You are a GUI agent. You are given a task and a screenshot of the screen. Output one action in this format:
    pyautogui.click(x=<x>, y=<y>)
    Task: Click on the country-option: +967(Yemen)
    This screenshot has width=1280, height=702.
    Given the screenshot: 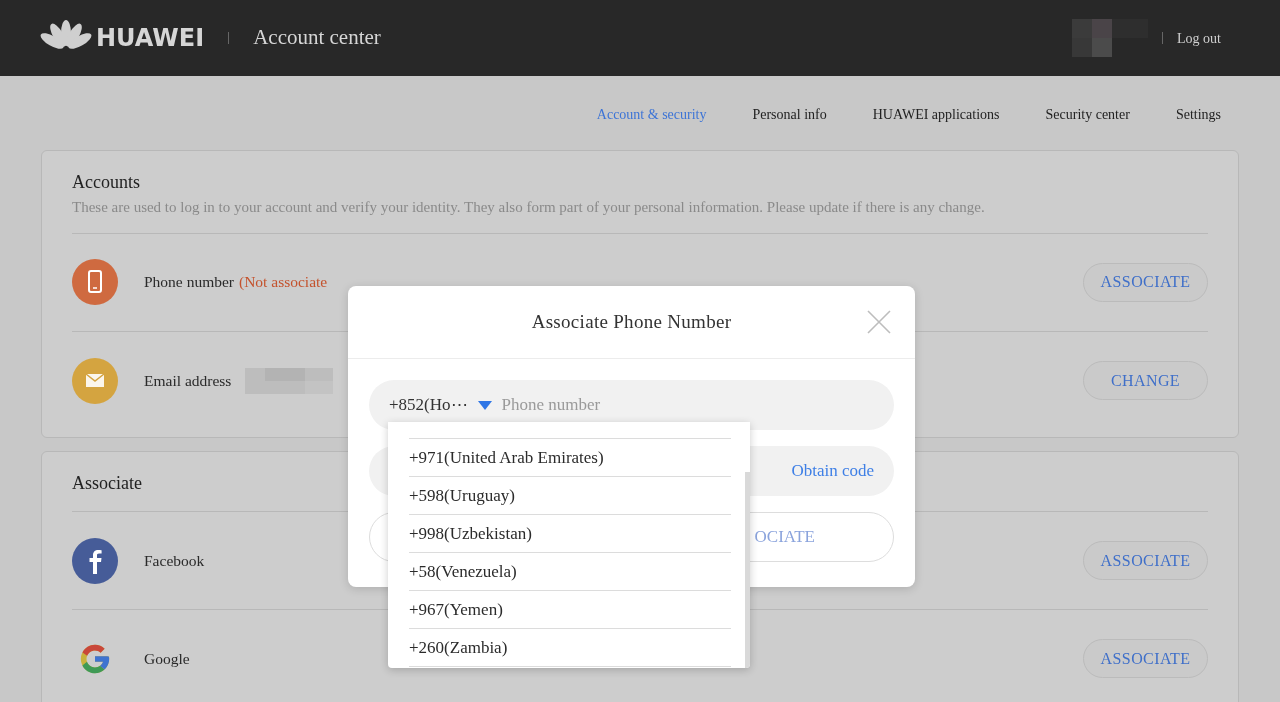 What is the action you would take?
    pyautogui.click(x=570, y=610)
    